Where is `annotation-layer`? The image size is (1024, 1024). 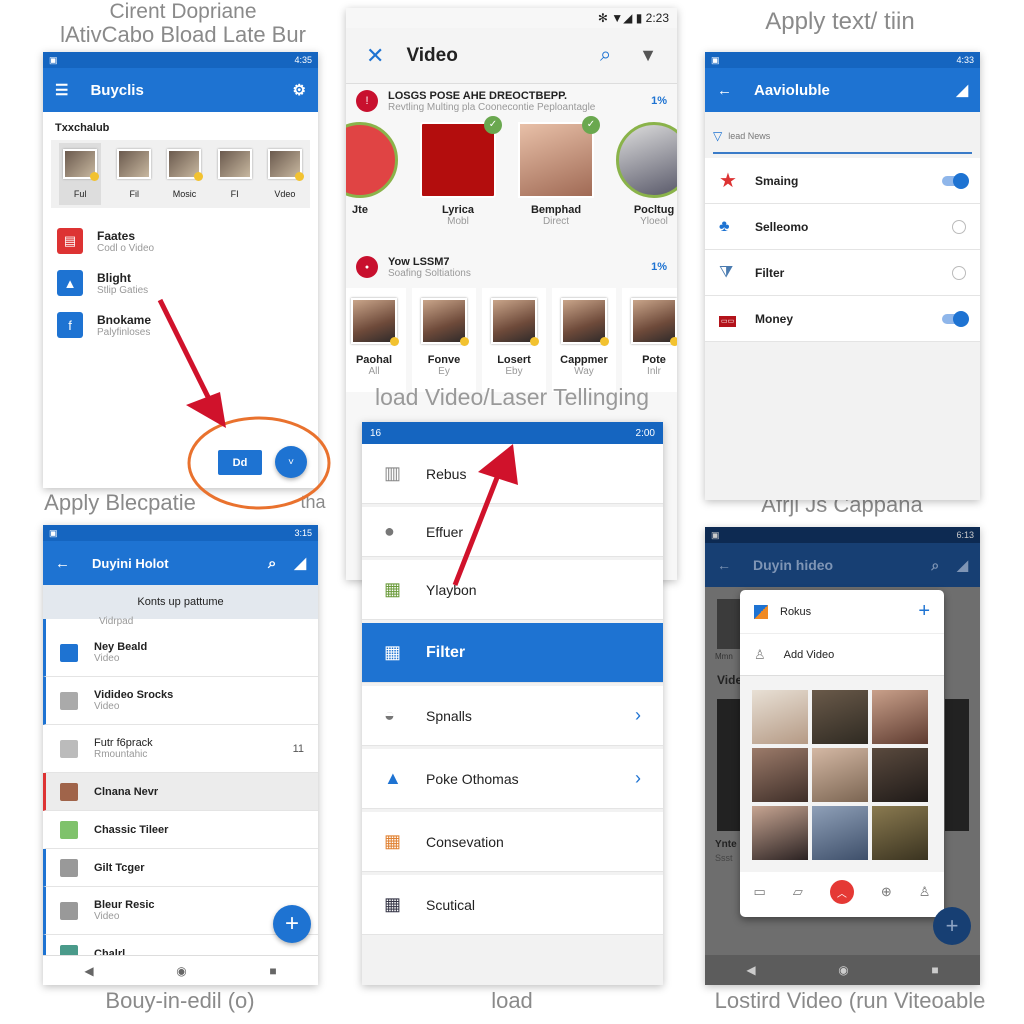 annotation-layer is located at coordinates (337, 442).